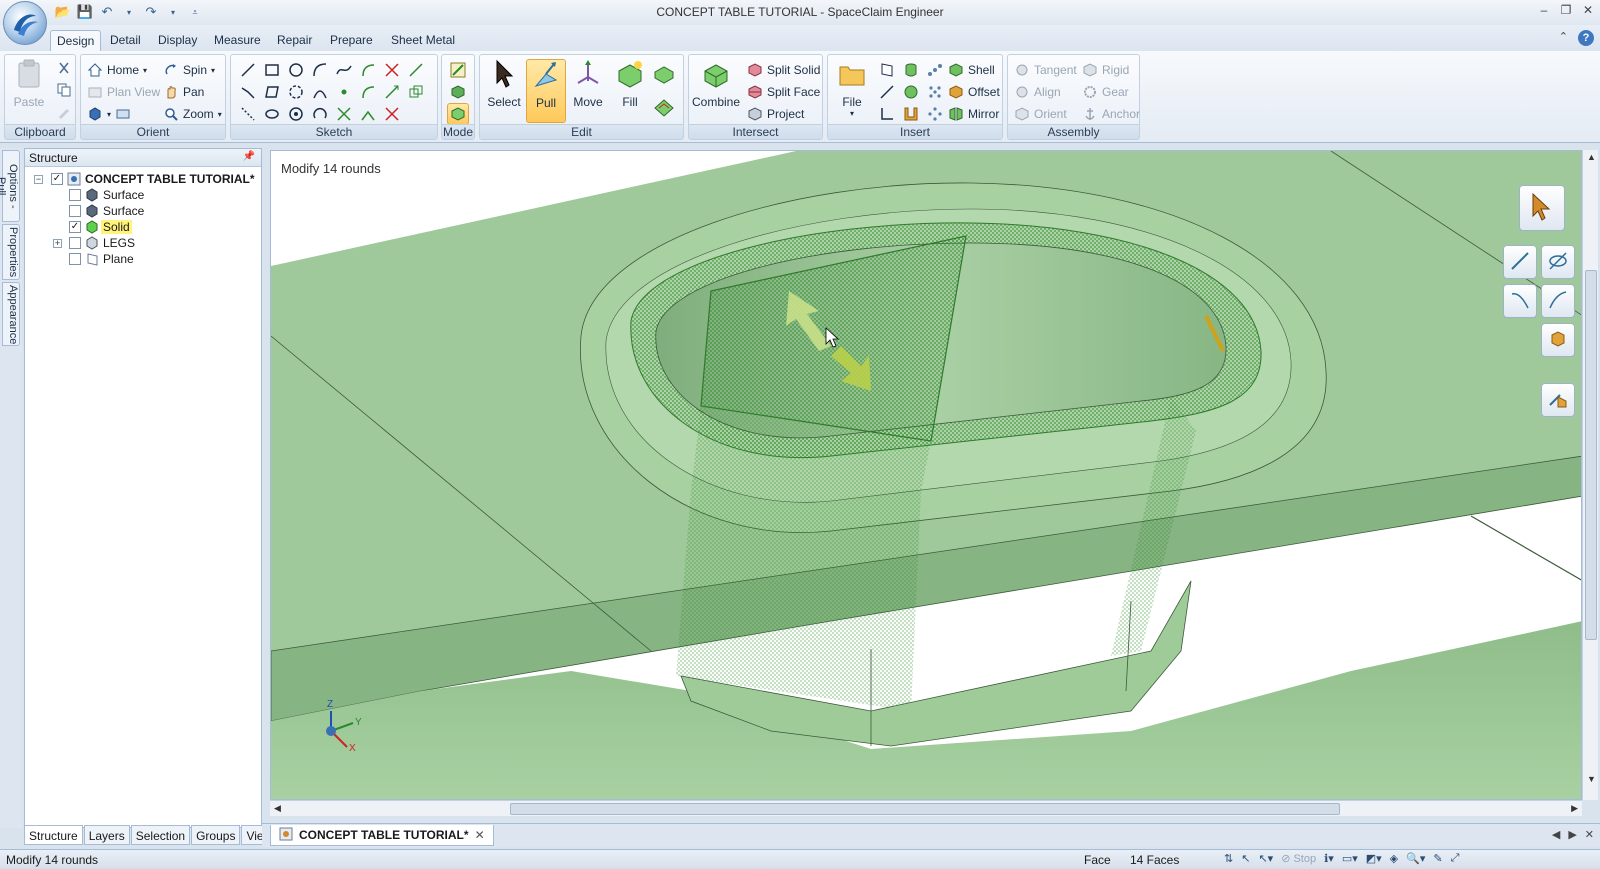  What do you see at coordinates (974, 92) in the screenshot?
I see `offset-button: Offset` at bounding box center [974, 92].